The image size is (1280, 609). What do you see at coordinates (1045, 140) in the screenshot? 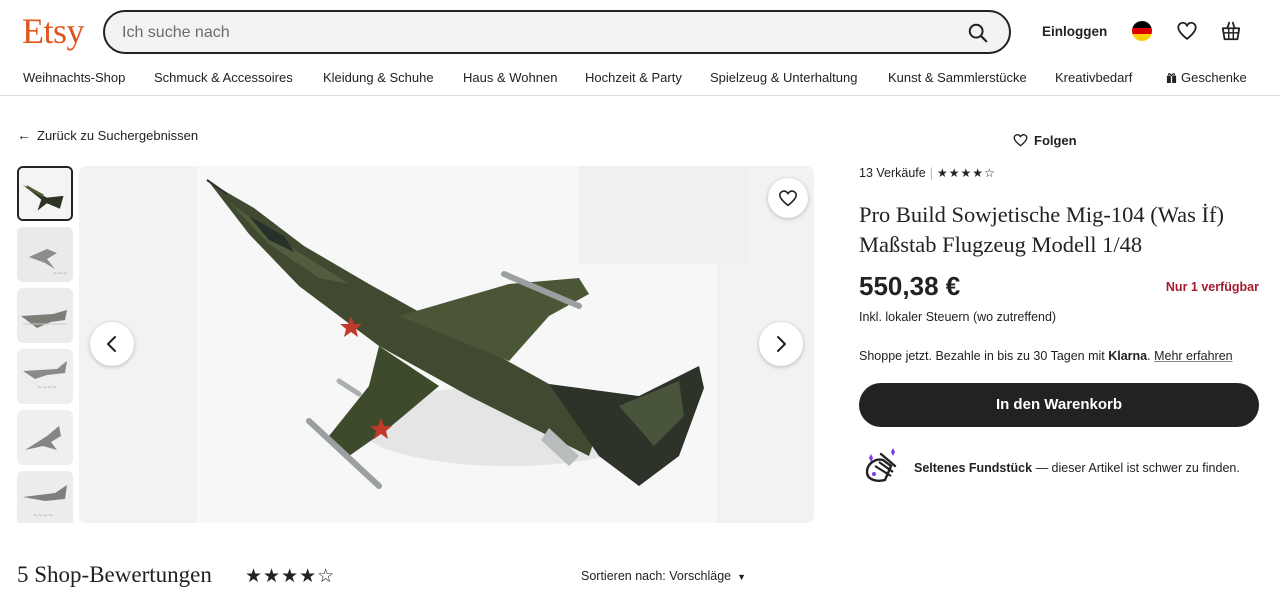
I see `follow-shop-button: Folgen` at bounding box center [1045, 140].